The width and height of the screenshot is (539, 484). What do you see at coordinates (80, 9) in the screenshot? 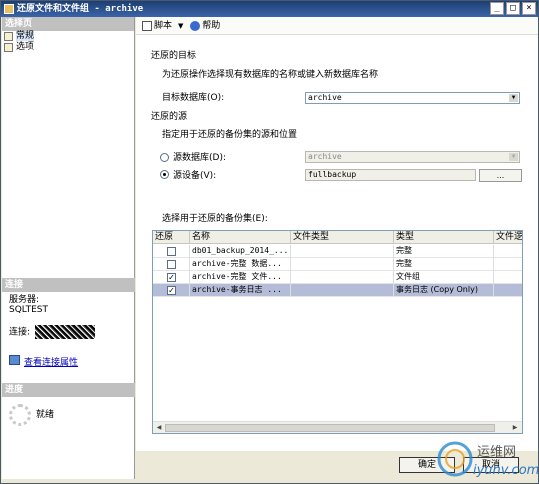
I see `window-title: 还原文件和文件组 - archive` at bounding box center [80, 9].